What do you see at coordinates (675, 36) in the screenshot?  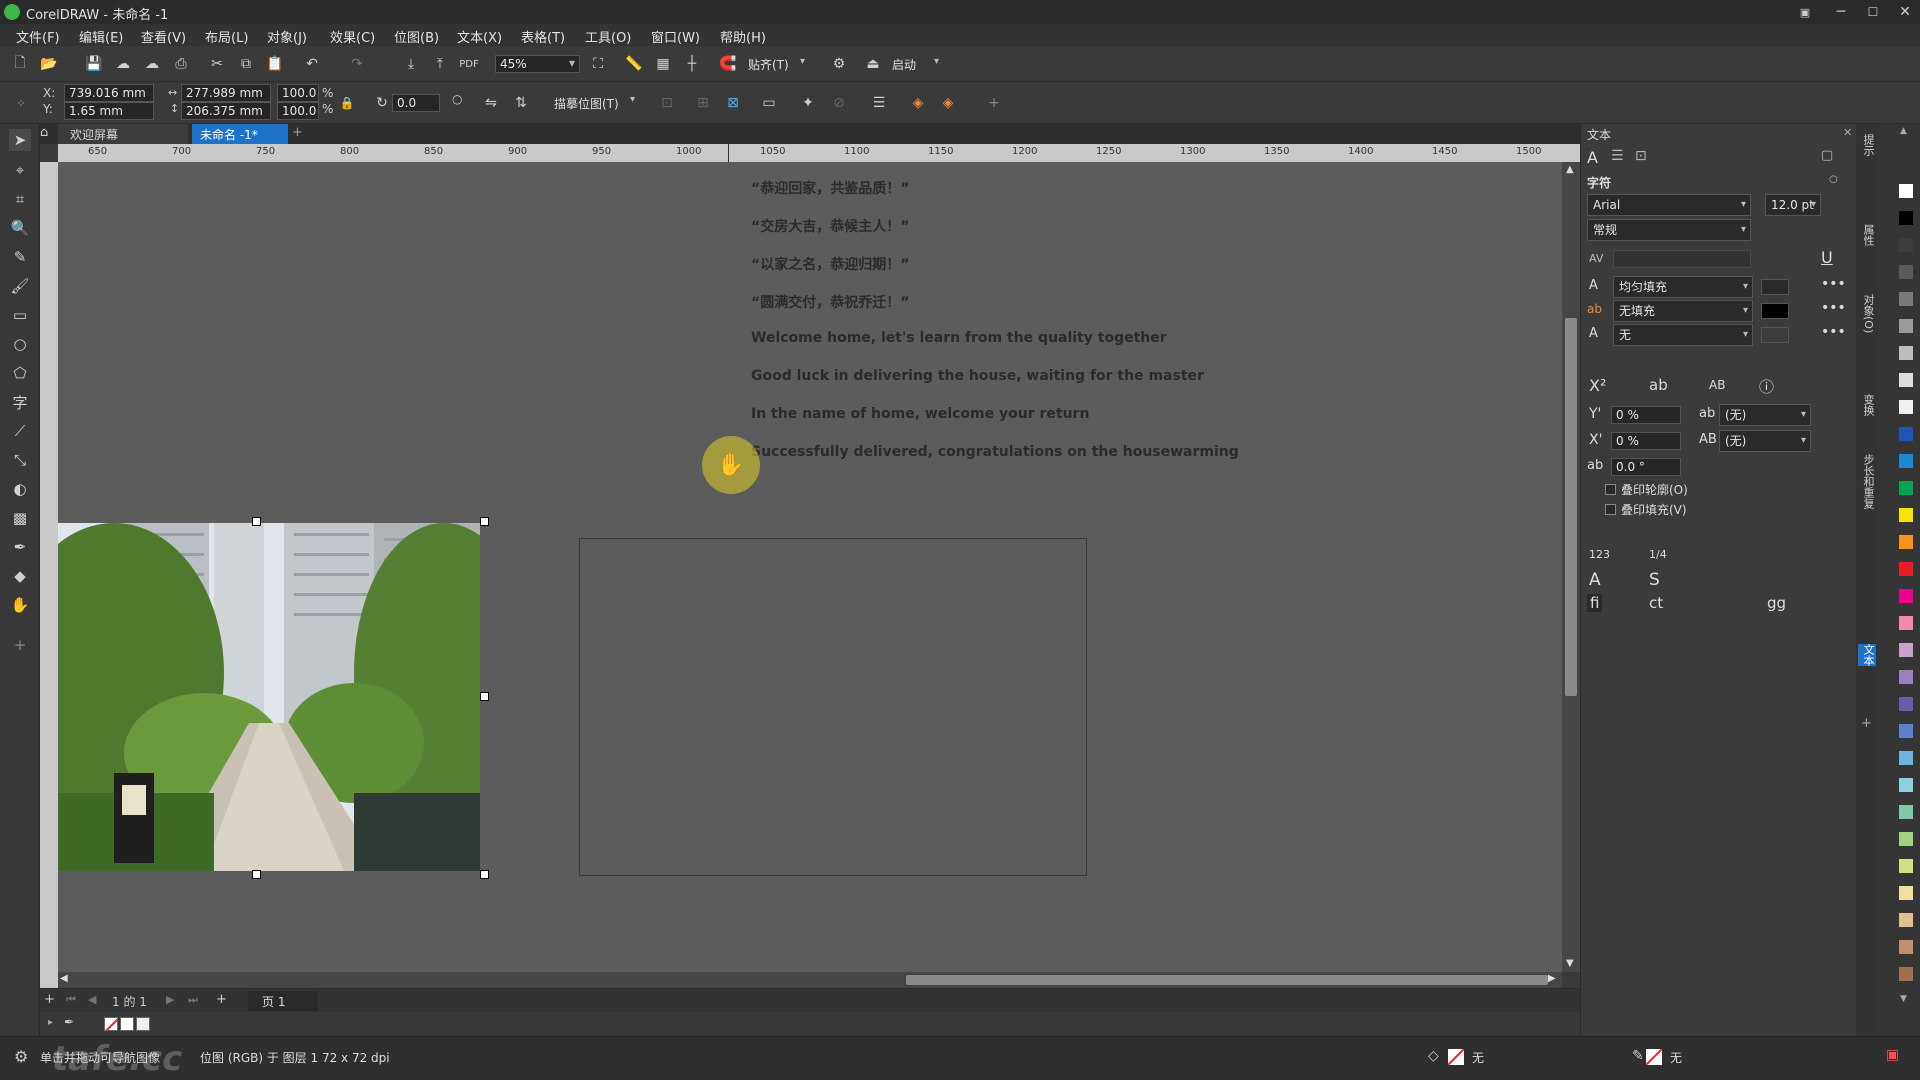 I see `menu-window: 窗口(W)` at bounding box center [675, 36].